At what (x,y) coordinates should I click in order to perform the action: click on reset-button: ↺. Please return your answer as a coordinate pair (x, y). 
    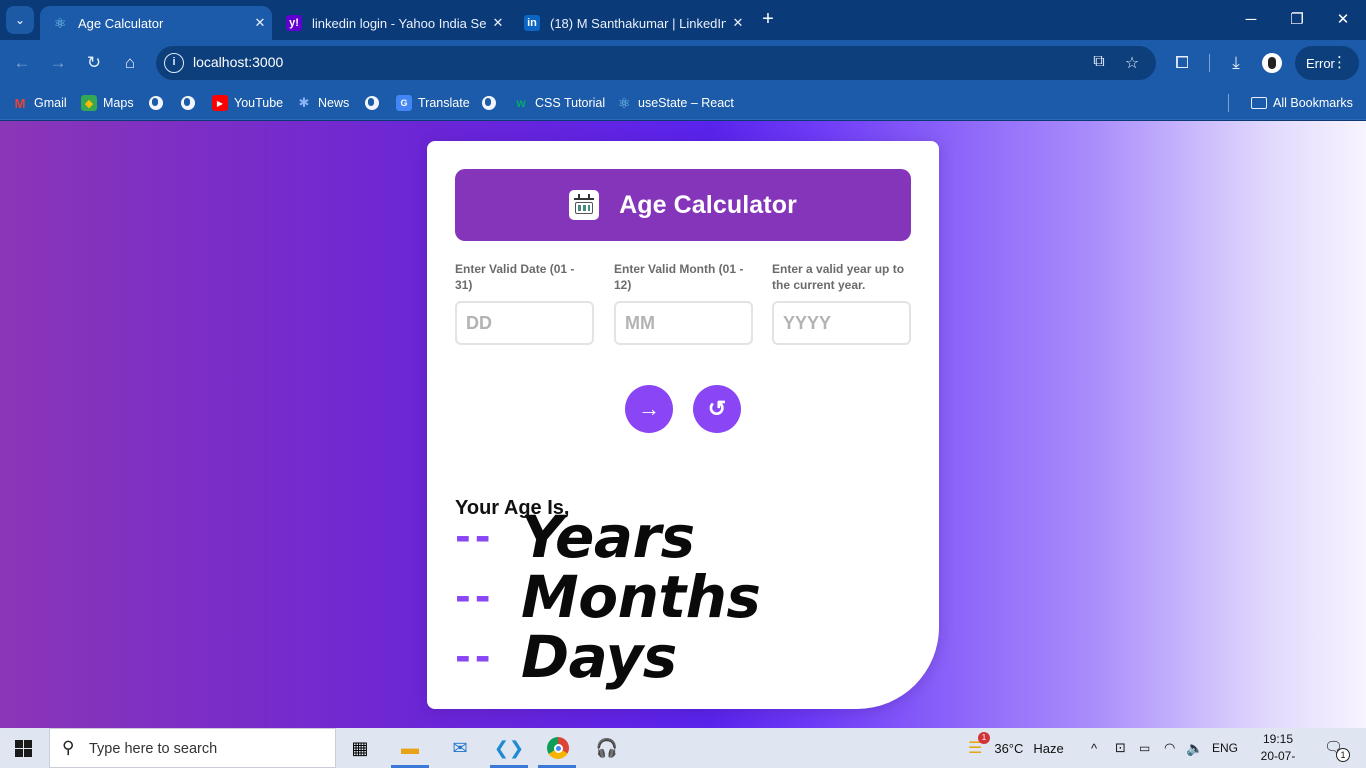
    Looking at the image, I should click on (717, 409).